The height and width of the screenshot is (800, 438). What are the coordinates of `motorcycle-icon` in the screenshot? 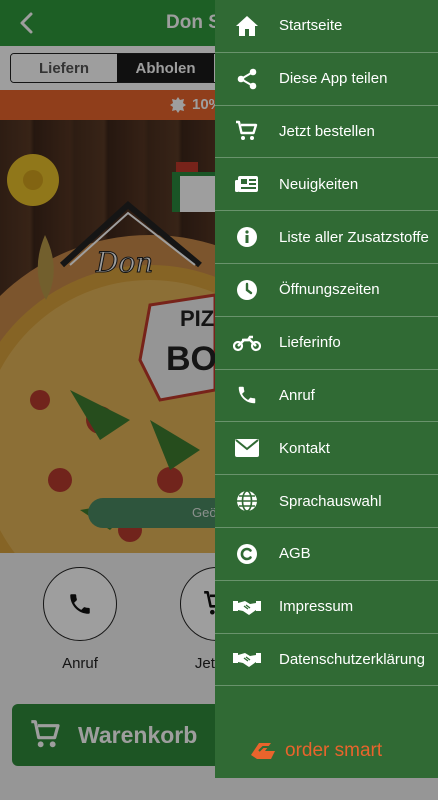 It's located at (247, 343).